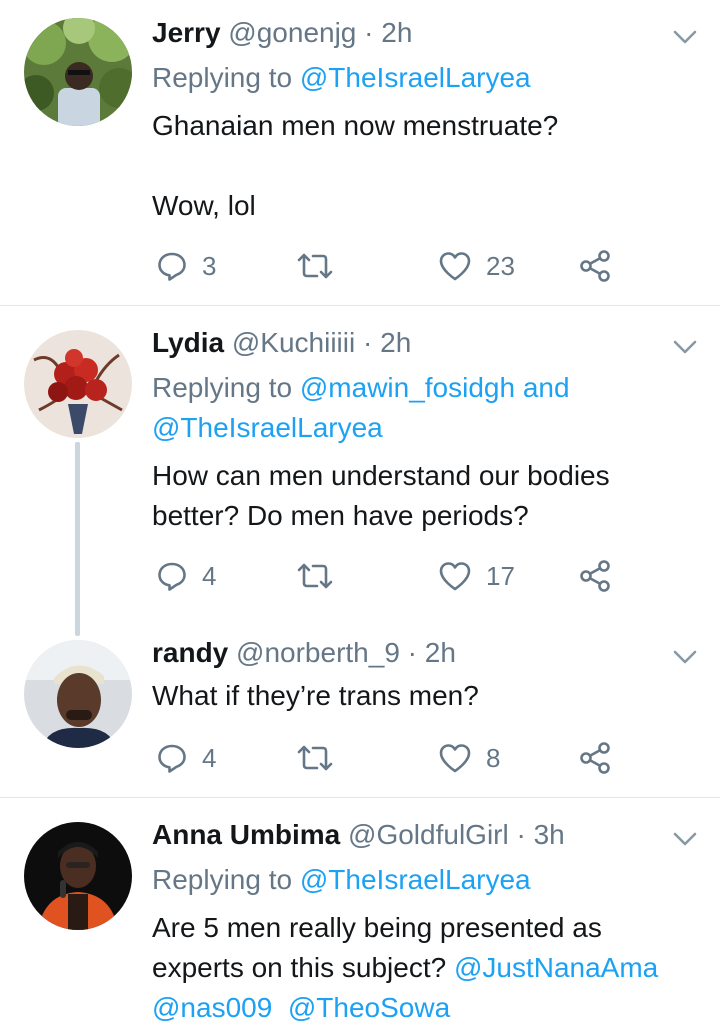  Describe the element at coordinates (318, 652) in the screenshot. I see `user-handle: @norberth_9` at that location.